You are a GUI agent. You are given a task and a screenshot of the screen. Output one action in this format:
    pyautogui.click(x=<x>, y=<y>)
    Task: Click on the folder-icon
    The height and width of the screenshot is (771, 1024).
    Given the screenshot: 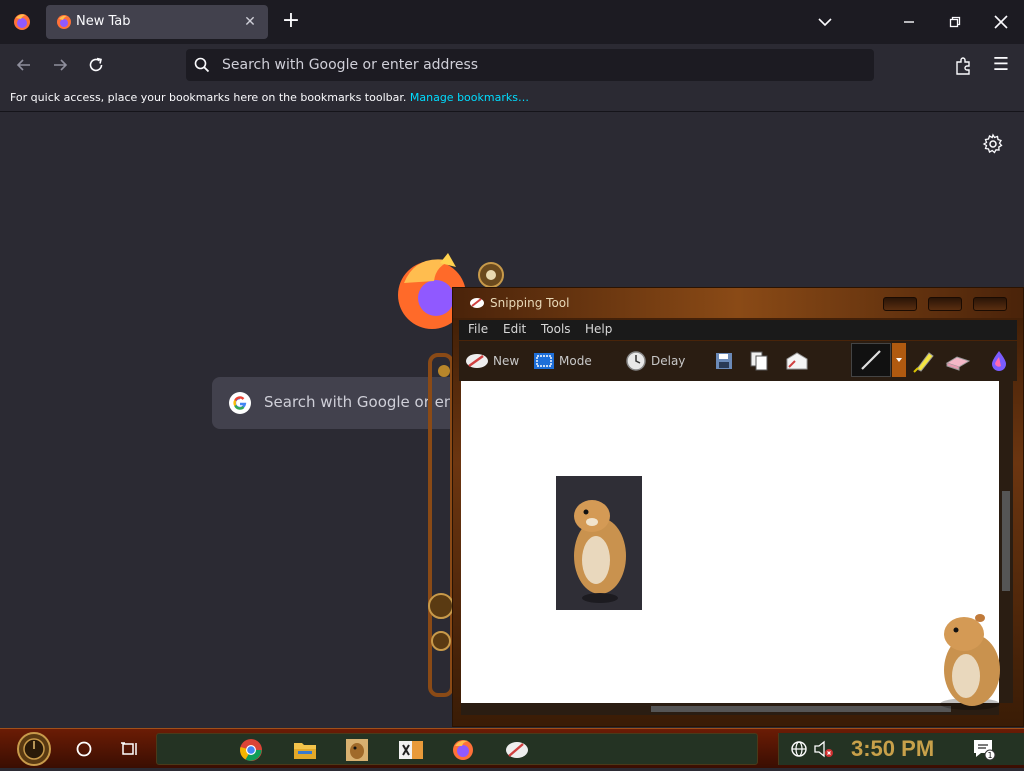 What is the action you would take?
    pyautogui.click(x=305, y=751)
    